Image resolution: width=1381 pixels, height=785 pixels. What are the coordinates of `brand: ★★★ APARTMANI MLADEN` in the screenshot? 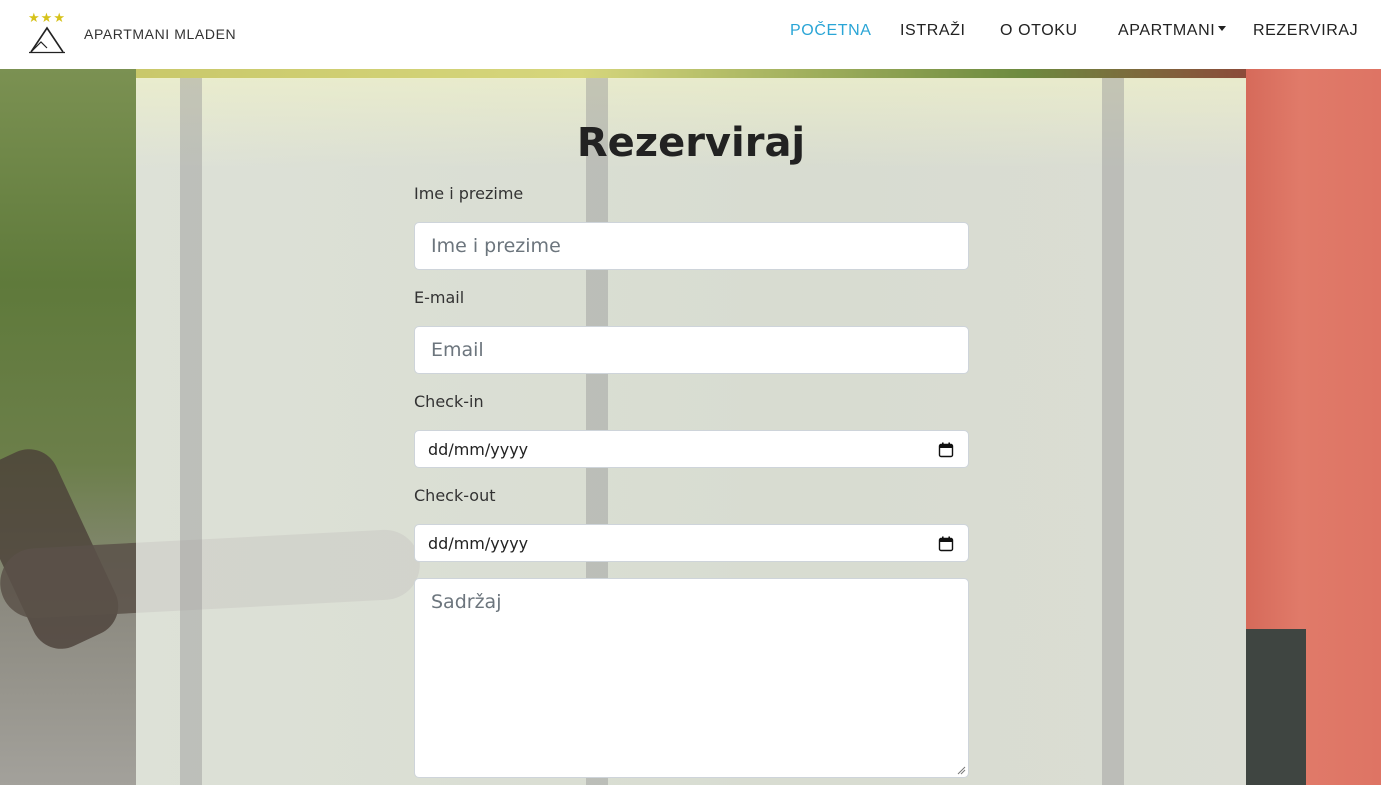 It's located at (130, 34).